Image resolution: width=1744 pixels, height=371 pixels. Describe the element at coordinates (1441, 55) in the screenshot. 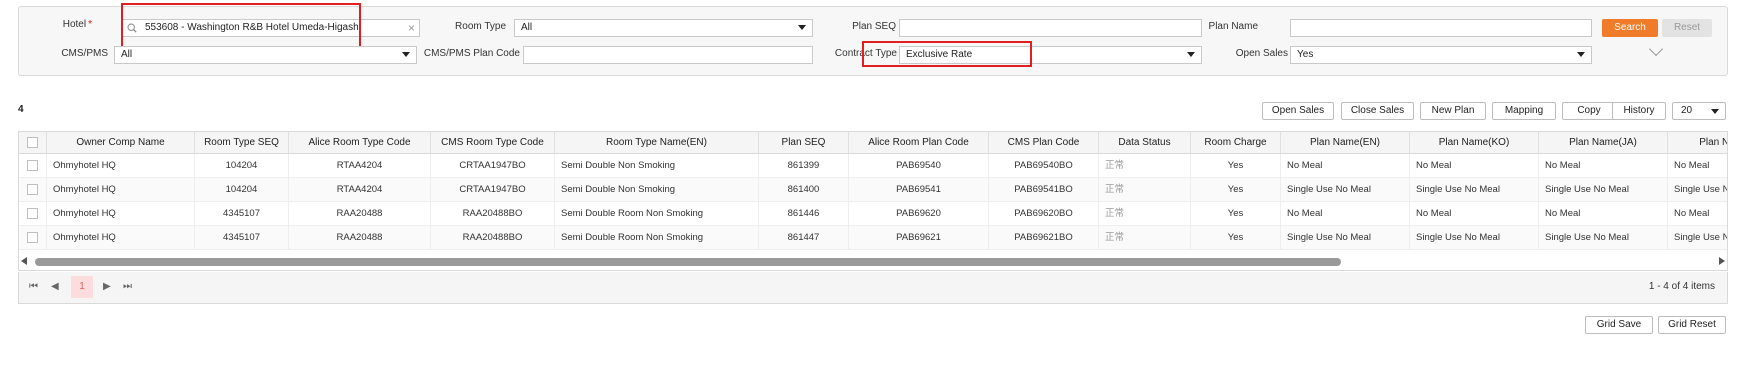

I see `open-sales-select: Yes` at that location.